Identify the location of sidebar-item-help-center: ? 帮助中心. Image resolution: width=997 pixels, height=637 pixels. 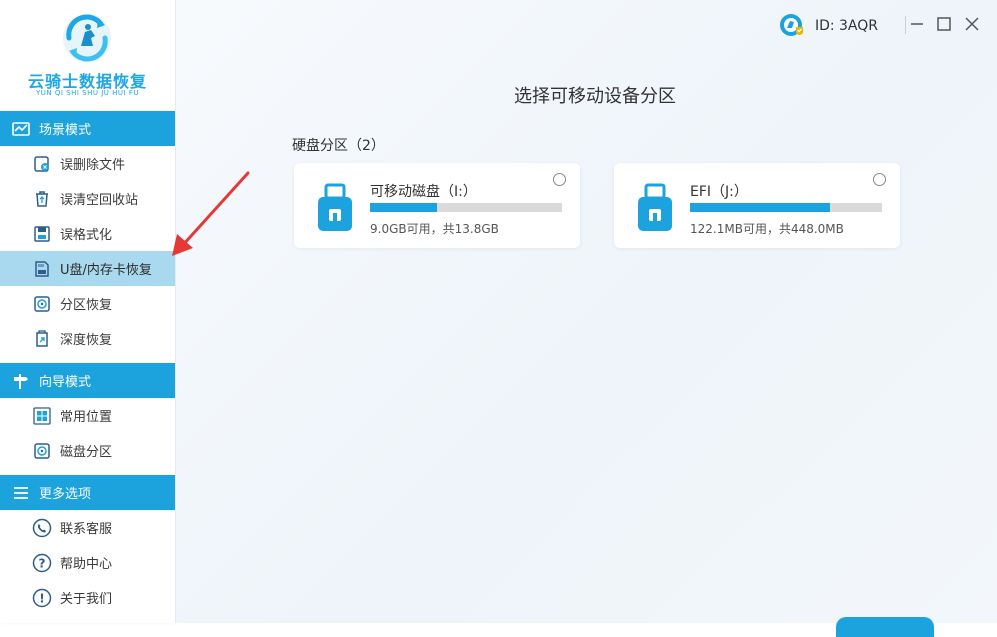
(87, 562).